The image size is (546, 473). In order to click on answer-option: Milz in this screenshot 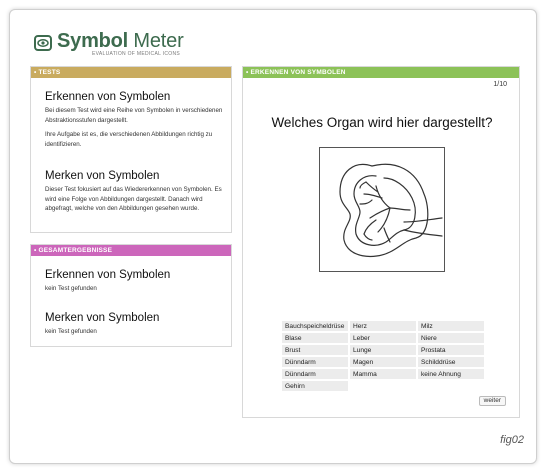, I will do `click(451, 326)`.